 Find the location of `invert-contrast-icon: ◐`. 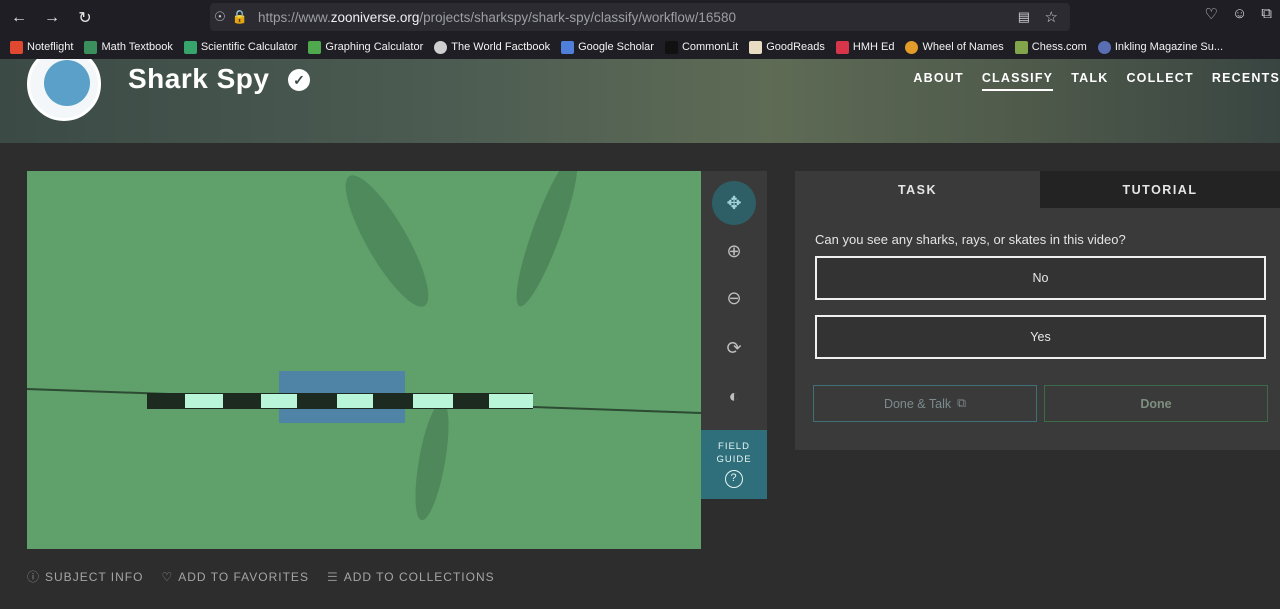

invert-contrast-icon: ◐ is located at coordinates (734, 396).